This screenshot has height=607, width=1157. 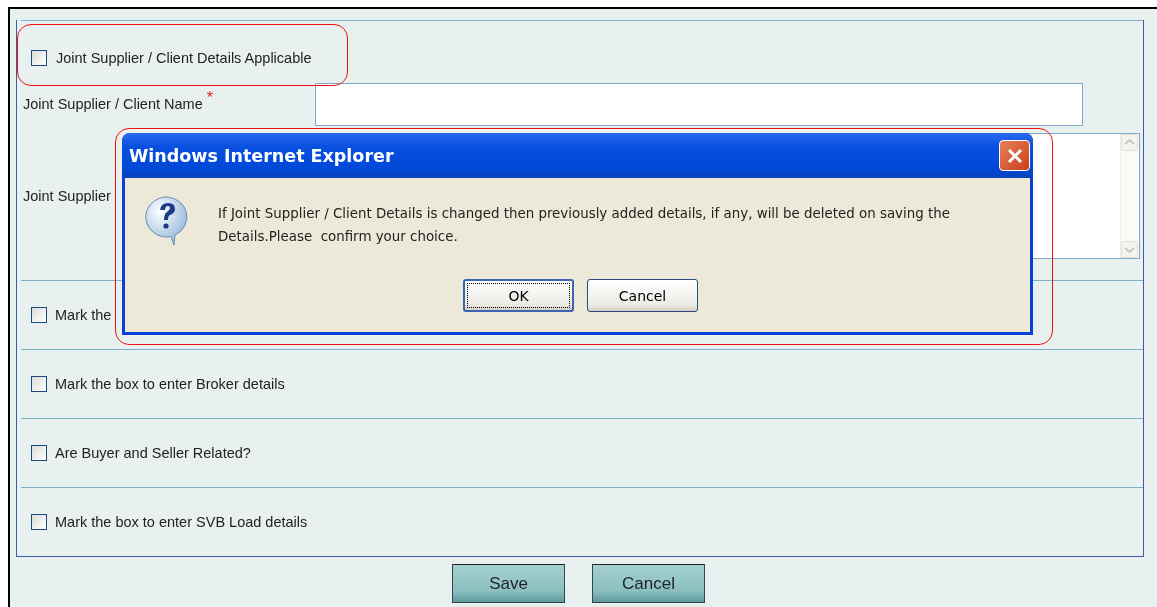 I want to click on checkbox-label: Mark the box to enter Broker details, so click(x=170, y=384).